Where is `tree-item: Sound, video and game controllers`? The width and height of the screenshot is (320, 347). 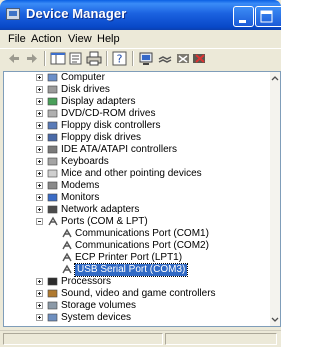
tree-item: Sound, video and game controllers is located at coordinates (135, 294).